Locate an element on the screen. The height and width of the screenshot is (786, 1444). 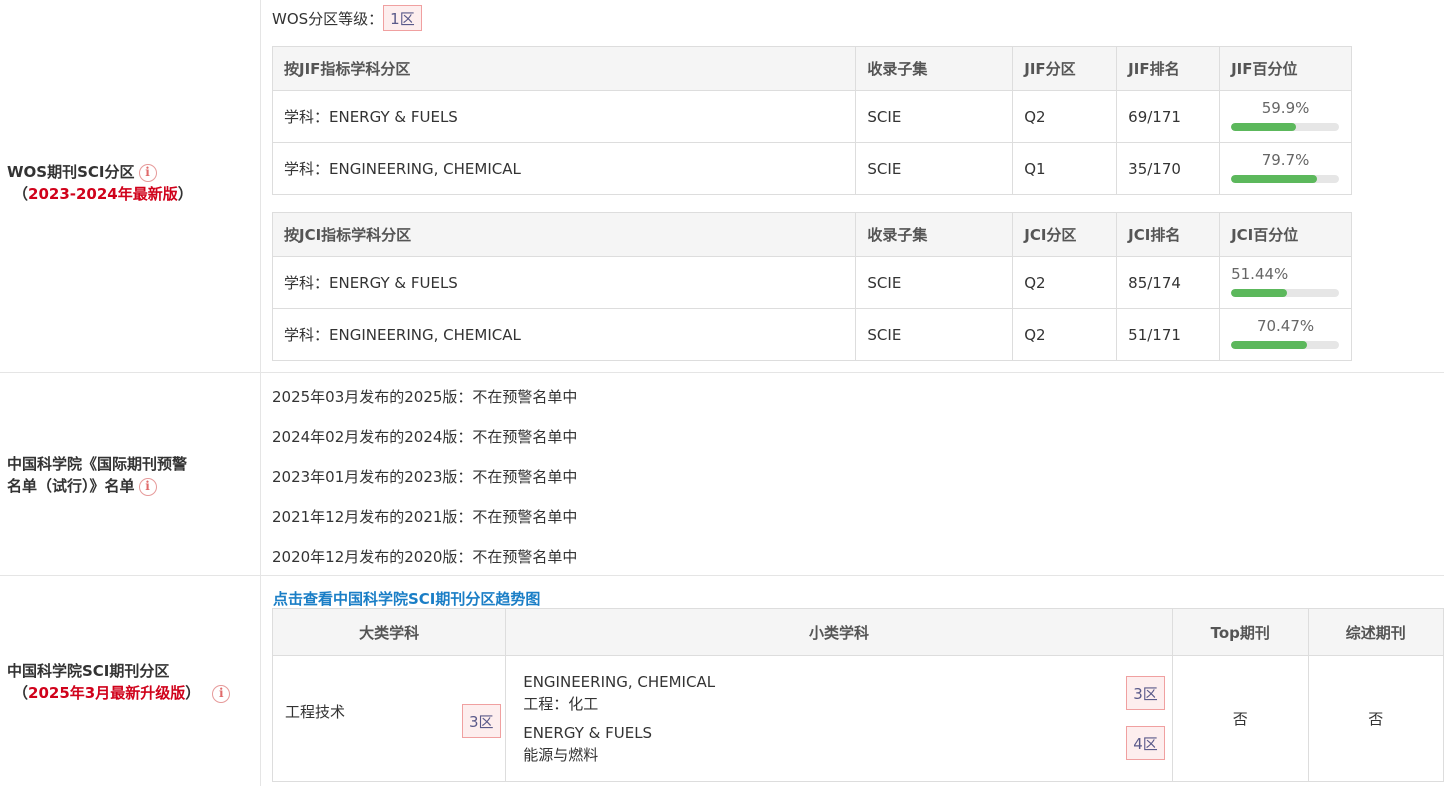
minor-item: ENERGY & FUELS 能源与燃料 is located at coordinates (587, 744).